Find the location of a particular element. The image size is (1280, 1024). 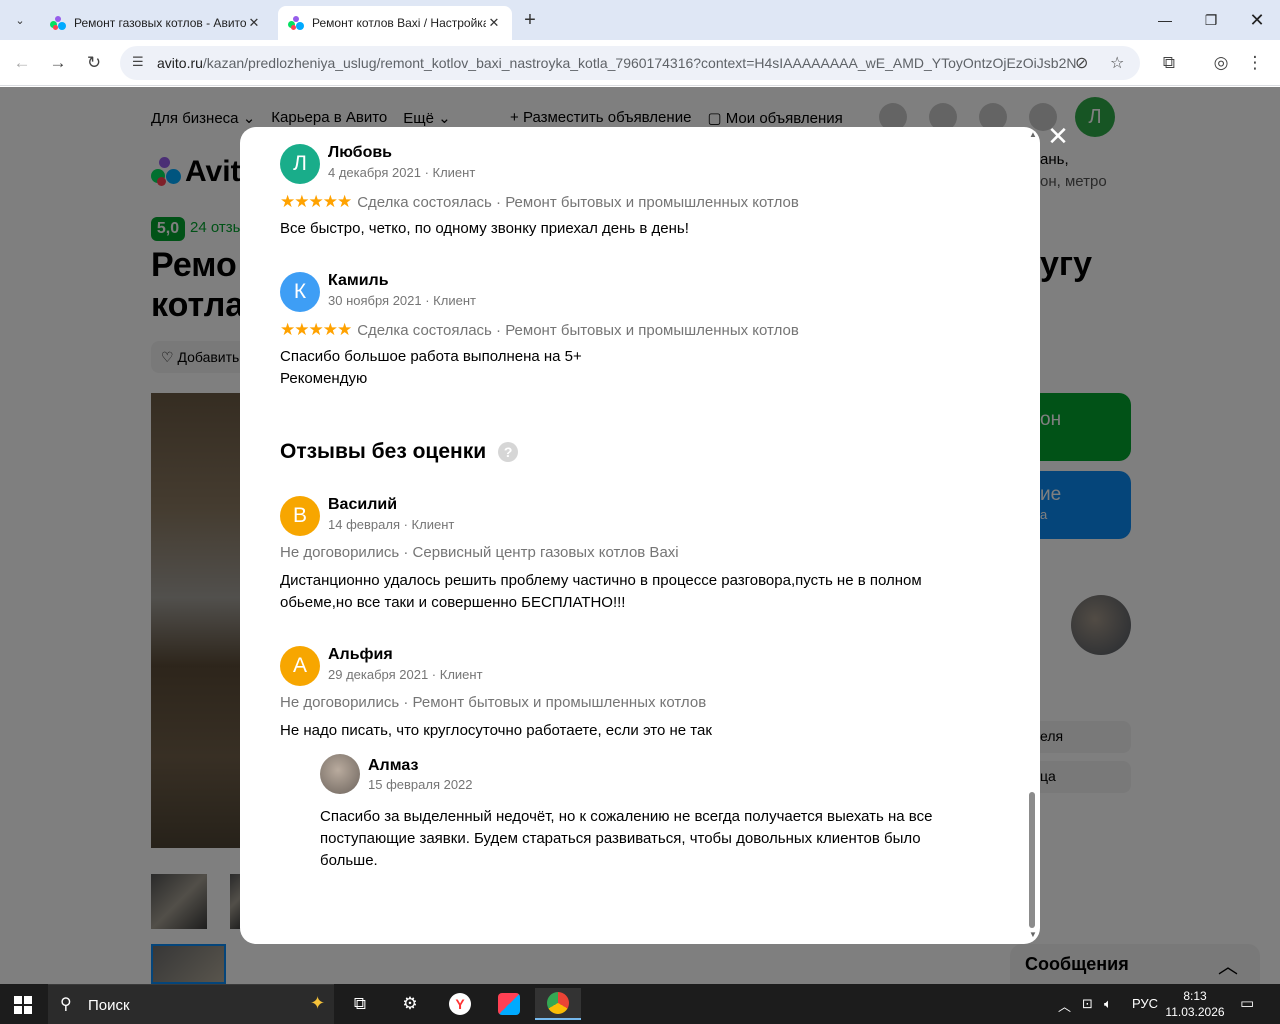

reviewer-name: Василий is located at coordinates (363, 504).